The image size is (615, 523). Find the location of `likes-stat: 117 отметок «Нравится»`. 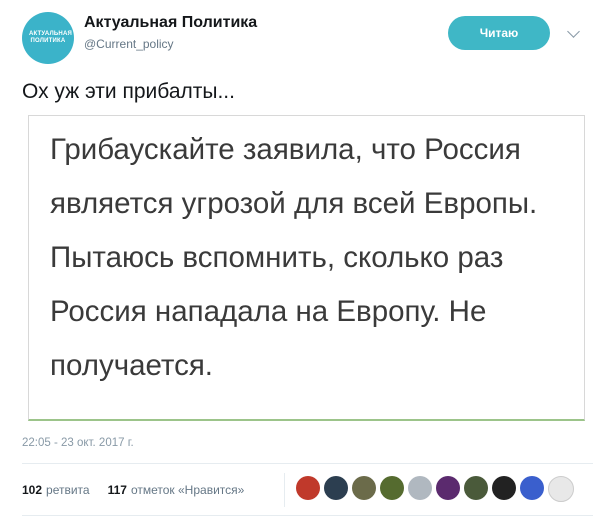

likes-stat: 117 отметок «Нравится» is located at coordinates (176, 490).